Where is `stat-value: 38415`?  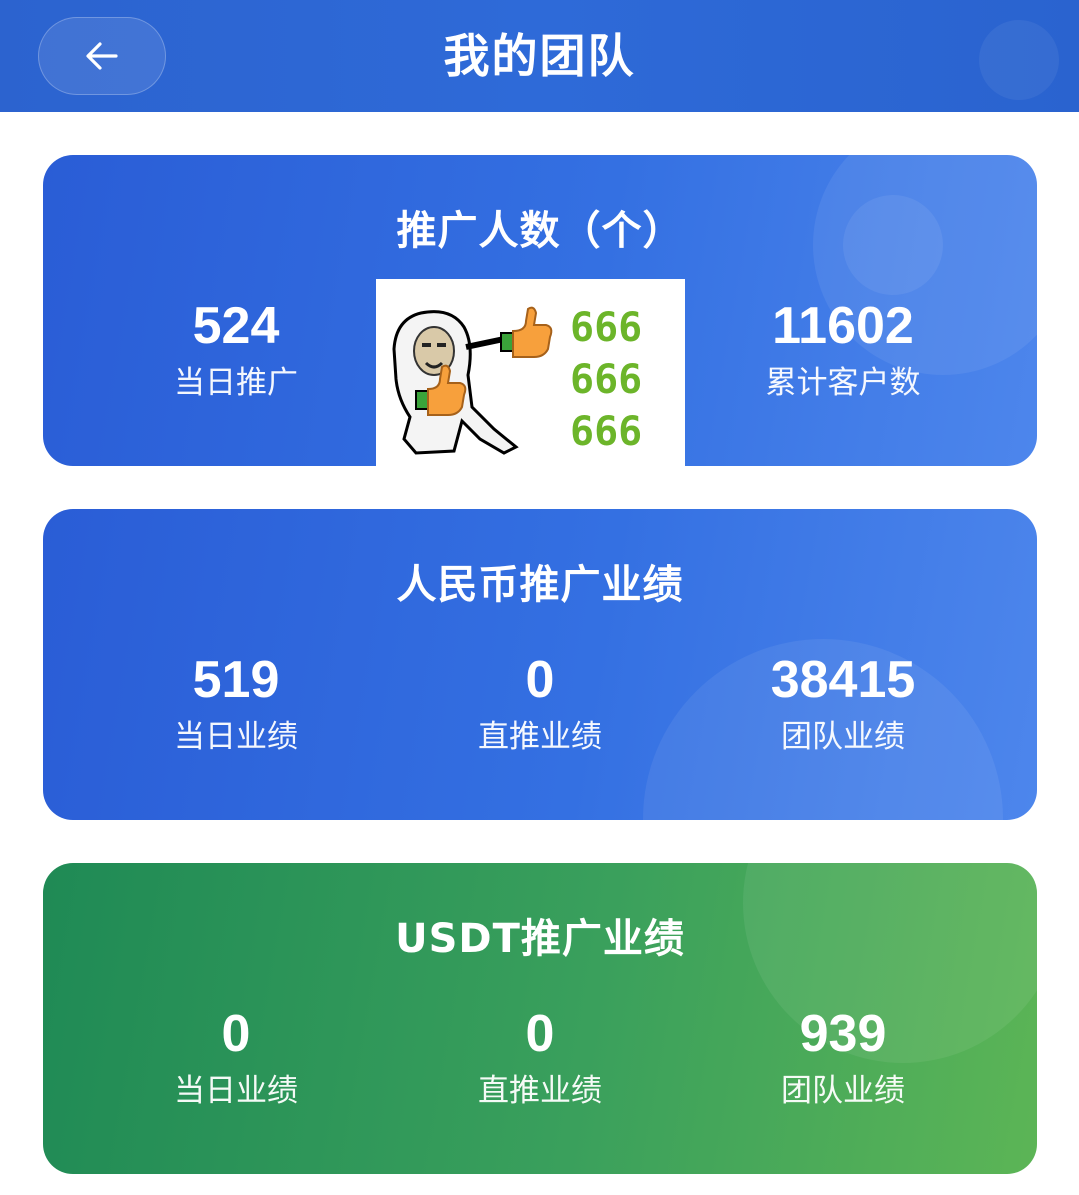 stat-value: 38415 is located at coordinates (843, 680).